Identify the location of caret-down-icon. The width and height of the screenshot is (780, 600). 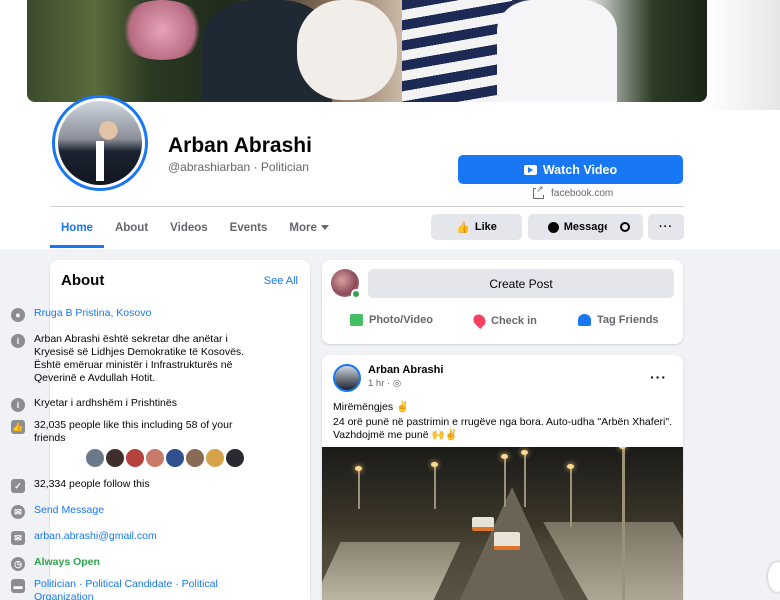
(324, 227).